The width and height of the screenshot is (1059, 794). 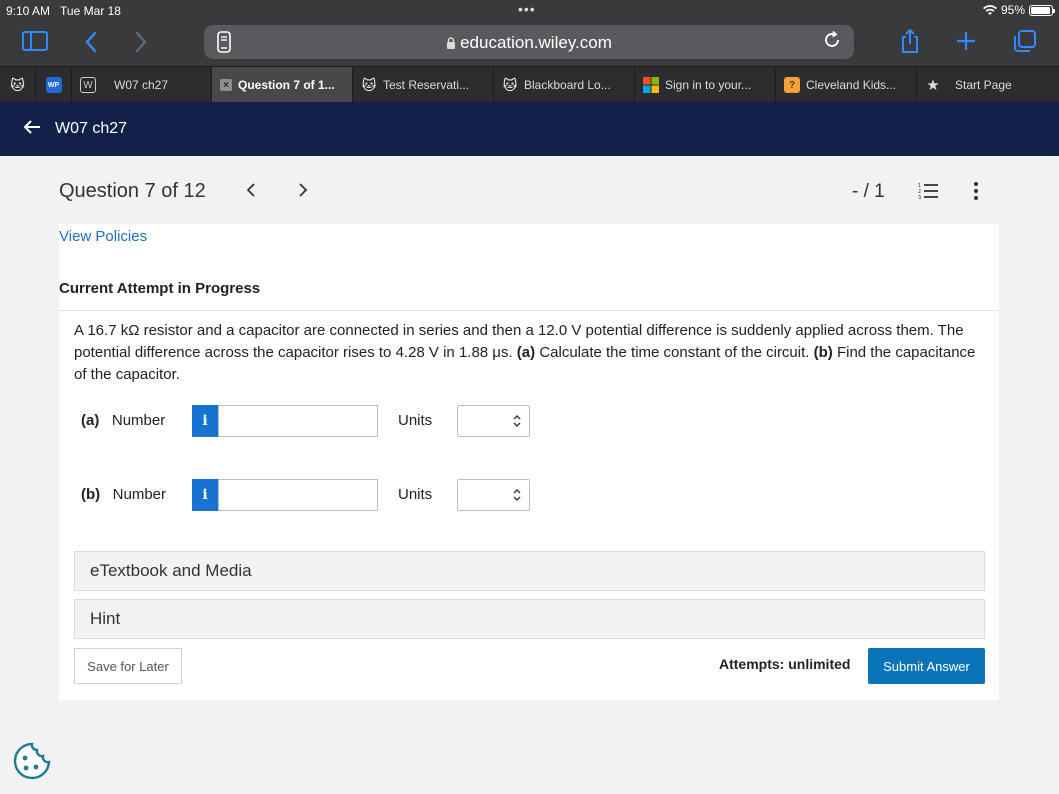 I want to click on reload-icon, so click(x=832, y=40).